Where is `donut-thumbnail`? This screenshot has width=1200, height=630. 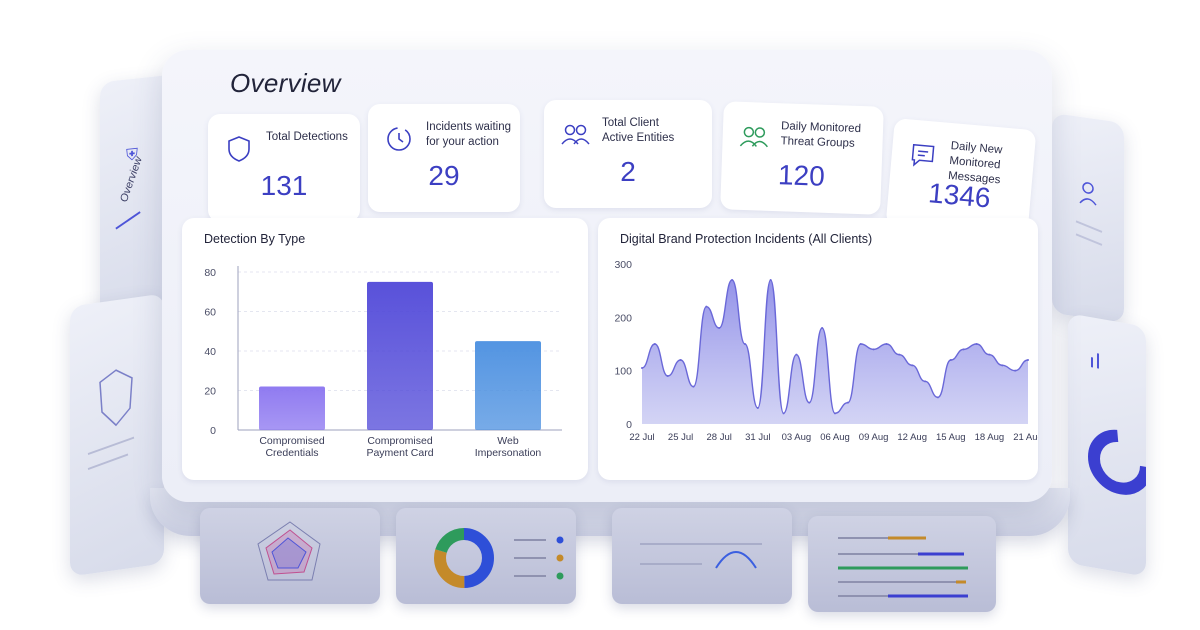
donut-thumbnail is located at coordinates (1120, 424).